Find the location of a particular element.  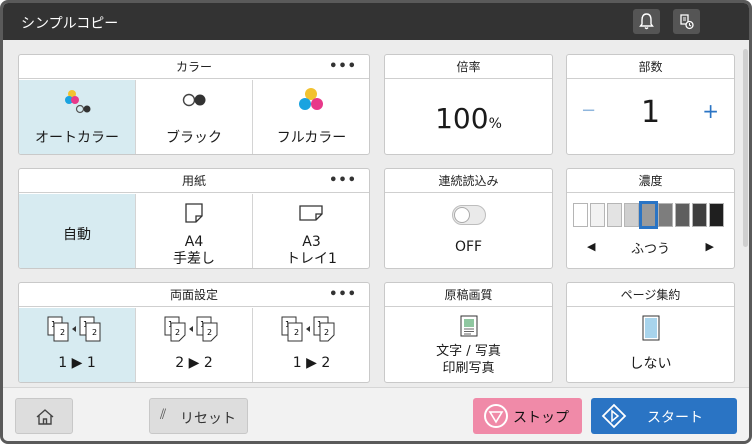

density-increase-button: ▶ is located at coordinates (710, 246).